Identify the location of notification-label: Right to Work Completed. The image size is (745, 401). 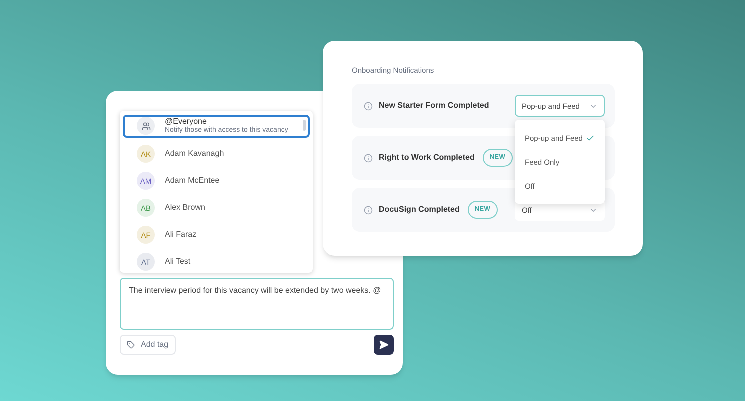
(427, 158).